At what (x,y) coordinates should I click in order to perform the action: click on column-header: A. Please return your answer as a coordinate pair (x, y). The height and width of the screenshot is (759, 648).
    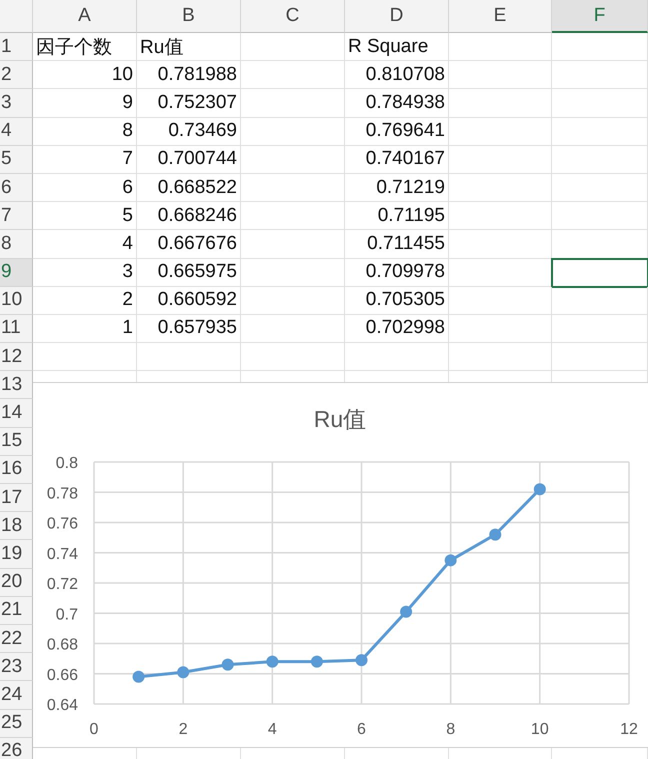
    Looking at the image, I should click on (85, 16).